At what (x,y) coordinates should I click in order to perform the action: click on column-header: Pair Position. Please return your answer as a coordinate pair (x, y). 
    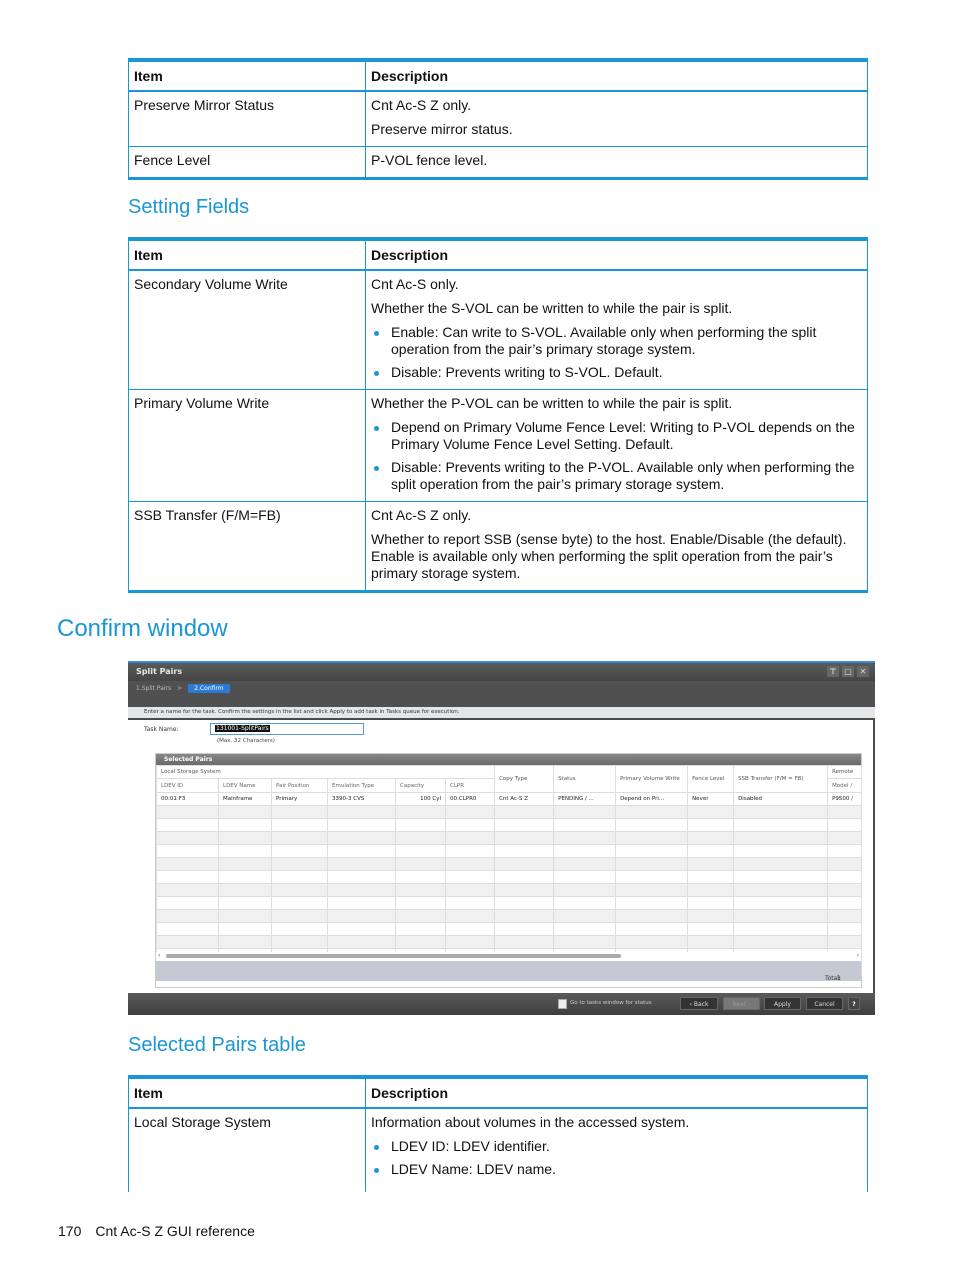
    Looking at the image, I should click on (299, 785).